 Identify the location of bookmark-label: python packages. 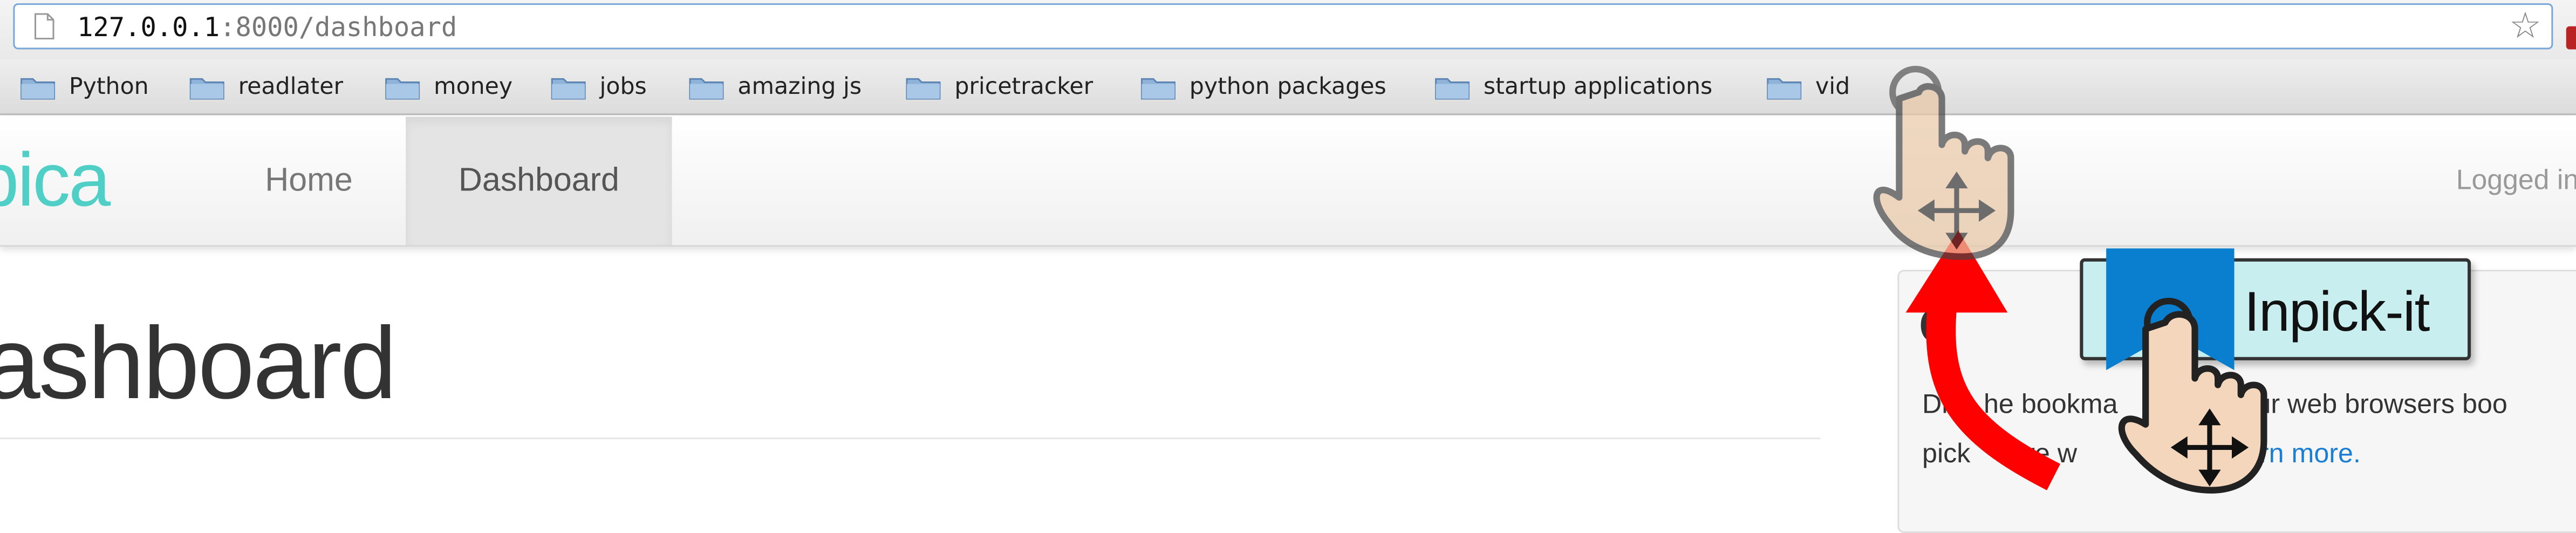
(1287, 88).